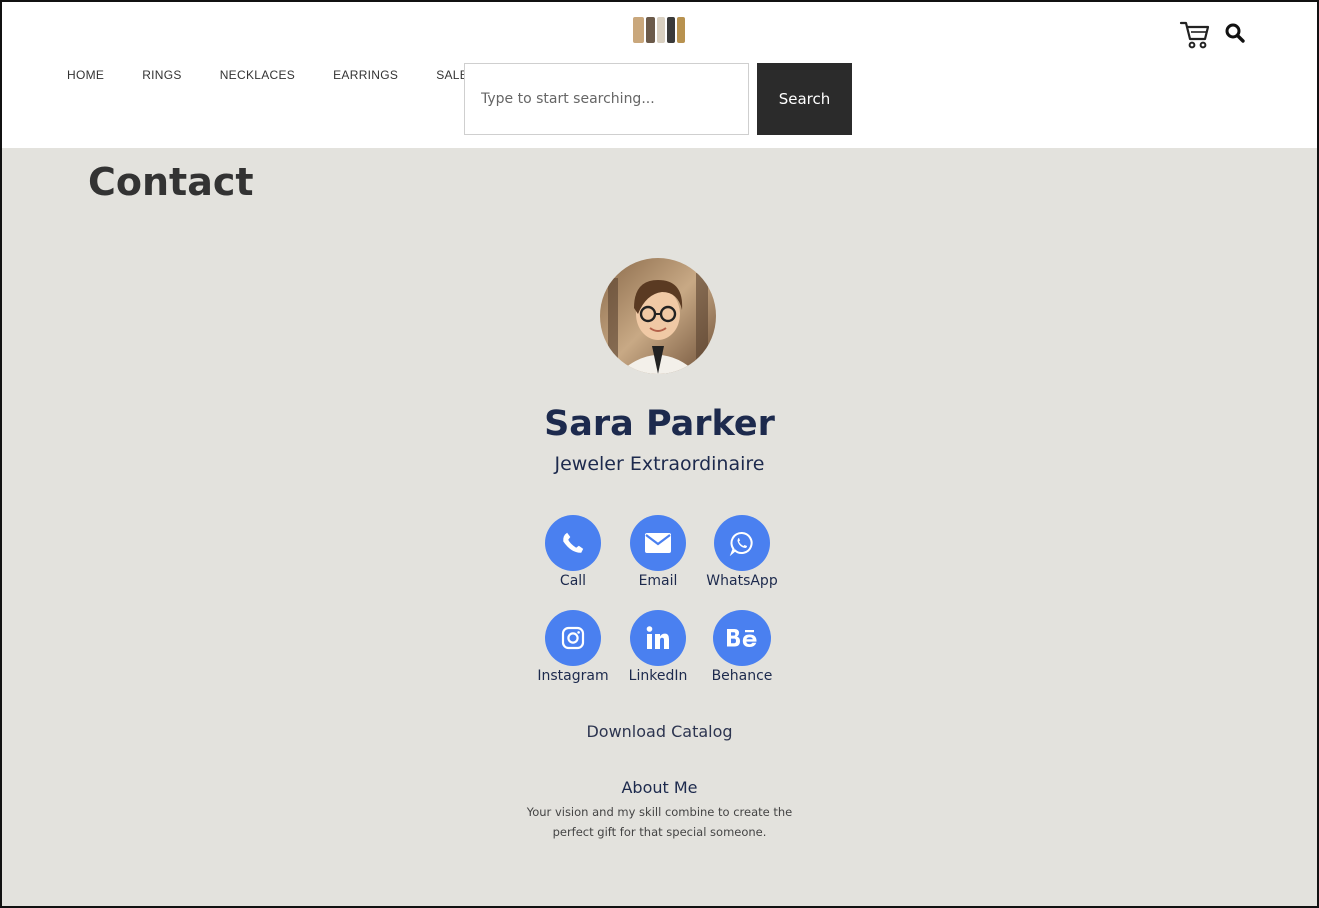  Describe the element at coordinates (257, 75) in the screenshot. I see `nav-item-necklaces: NECKLACES` at that location.